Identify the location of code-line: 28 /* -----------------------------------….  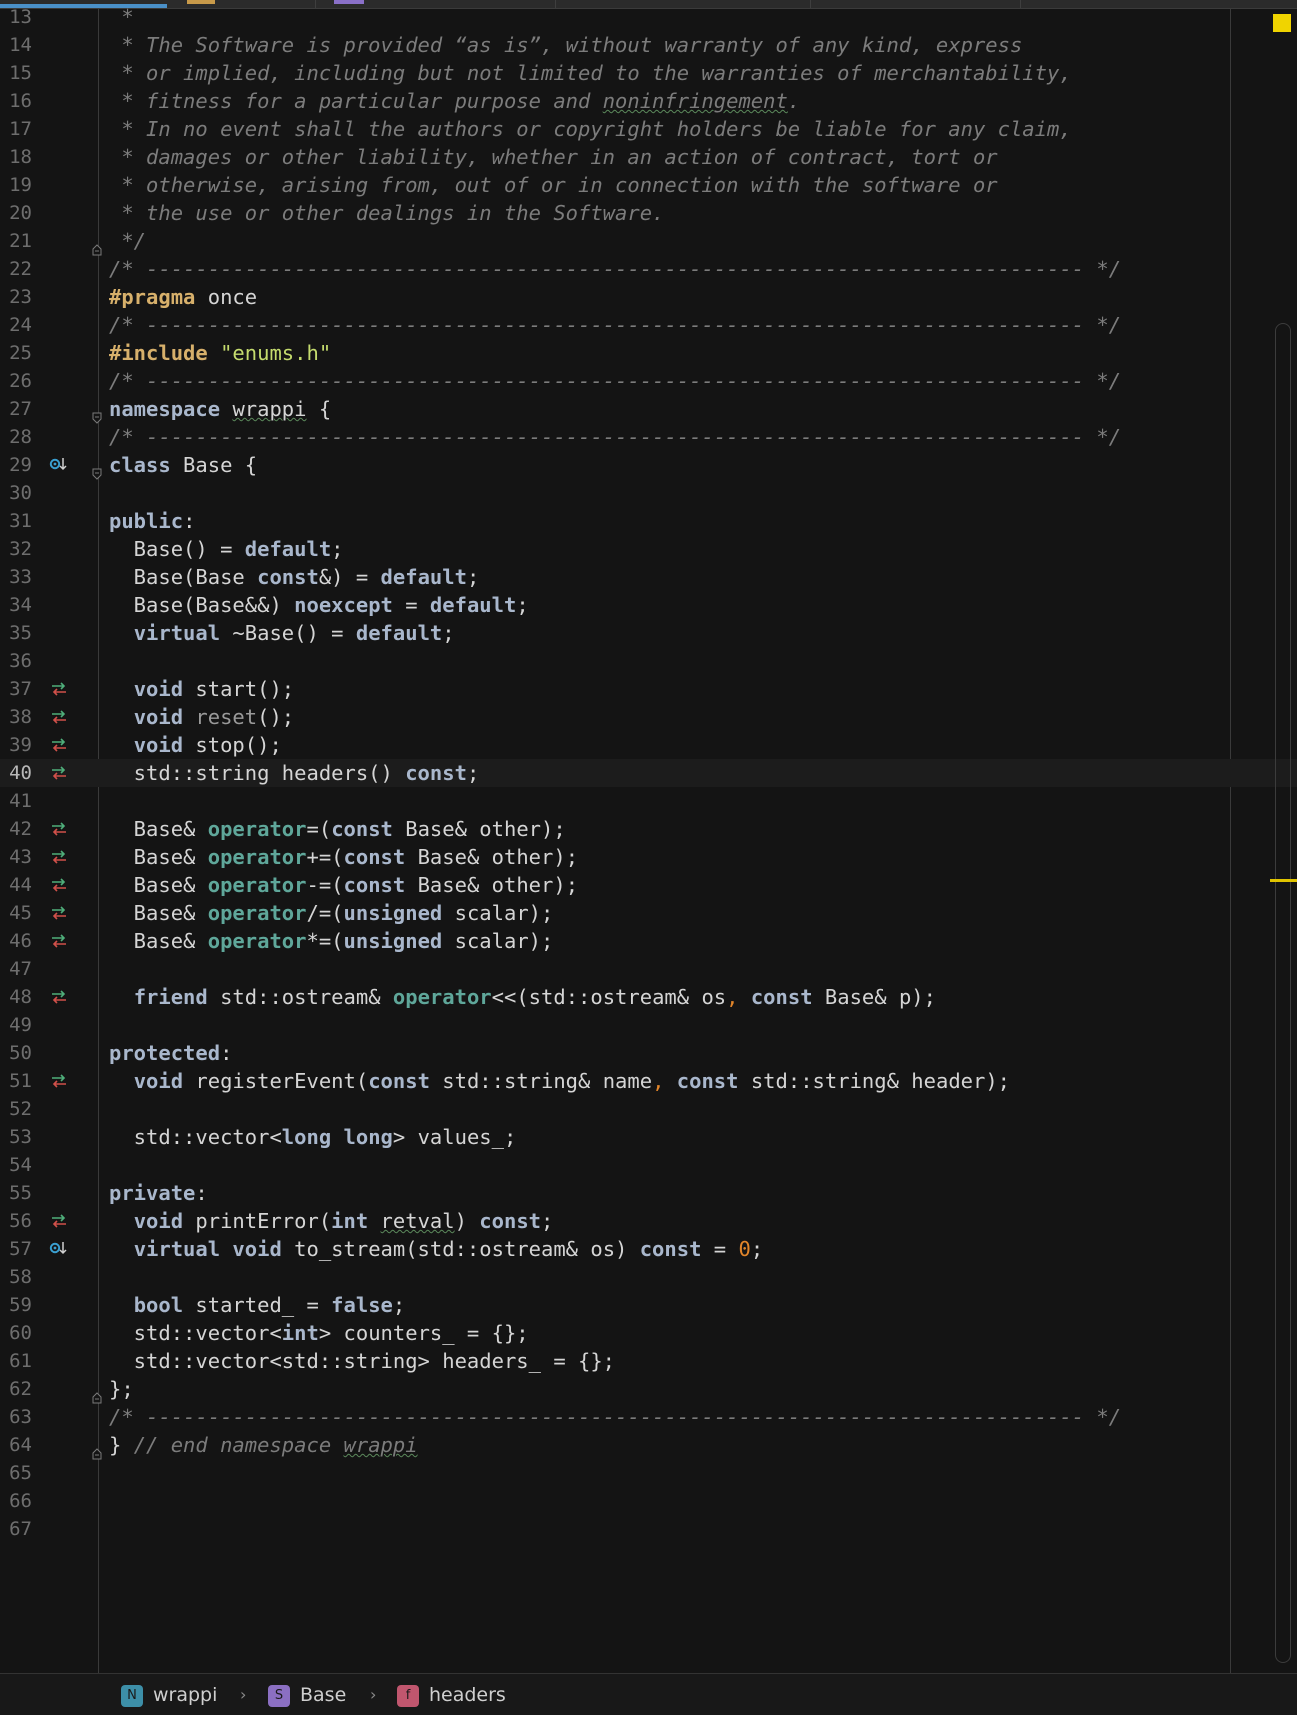
(648, 437).